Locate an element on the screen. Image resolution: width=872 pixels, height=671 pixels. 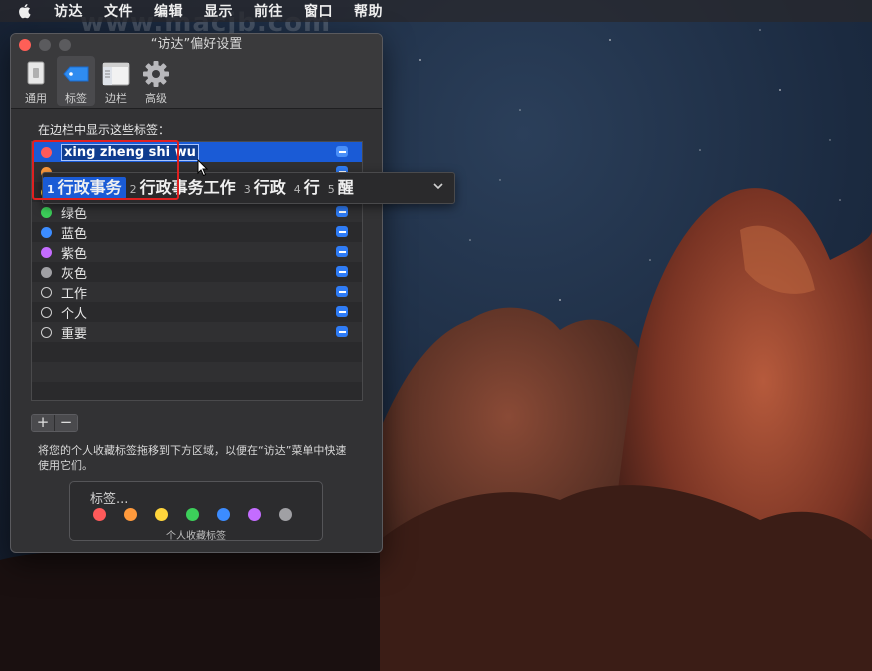
ime-candidate-4: 4 行 is located at coordinates (307, 188).